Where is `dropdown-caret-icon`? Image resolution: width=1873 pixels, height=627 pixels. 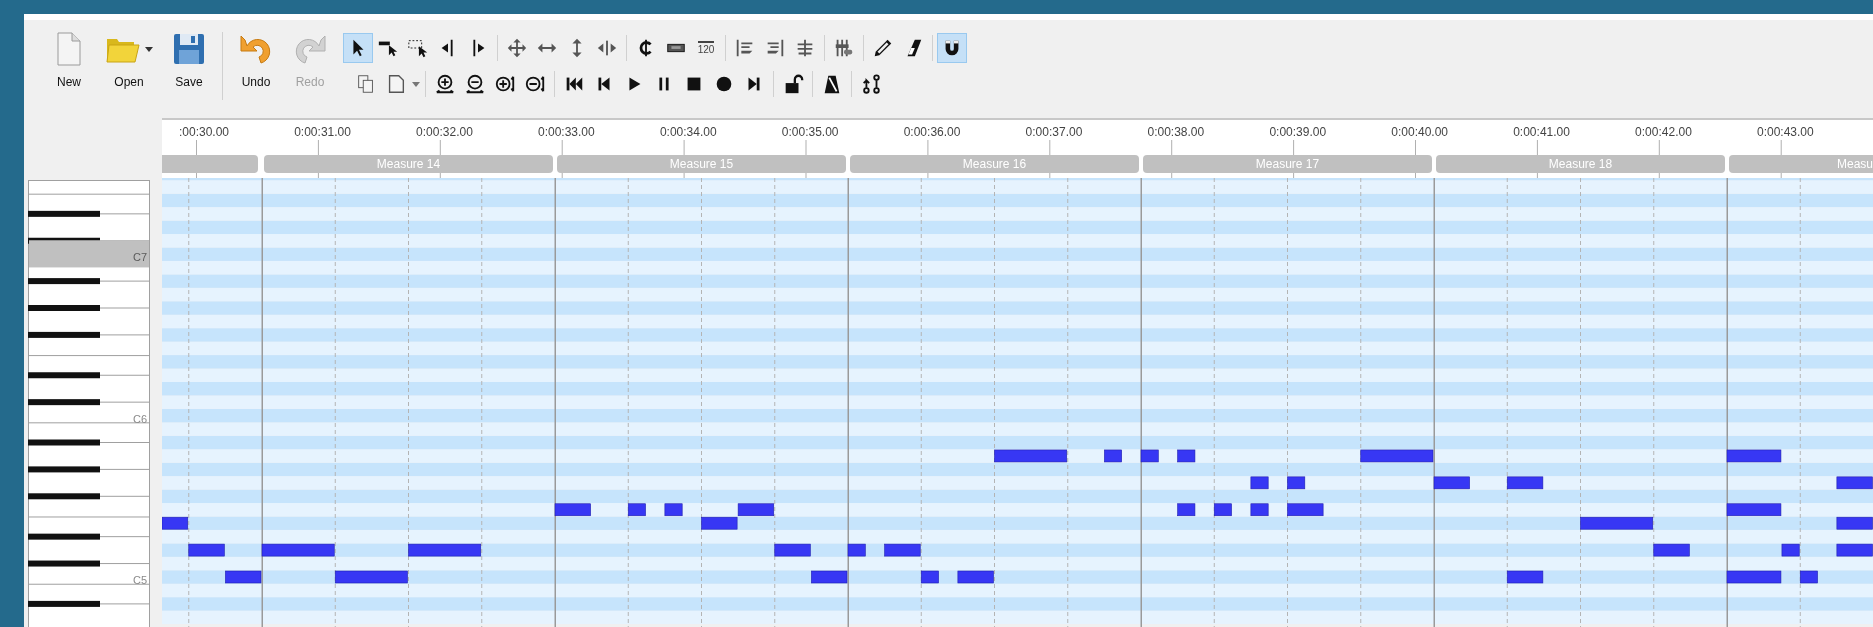 dropdown-caret-icon is located at coordinates (149, 49).